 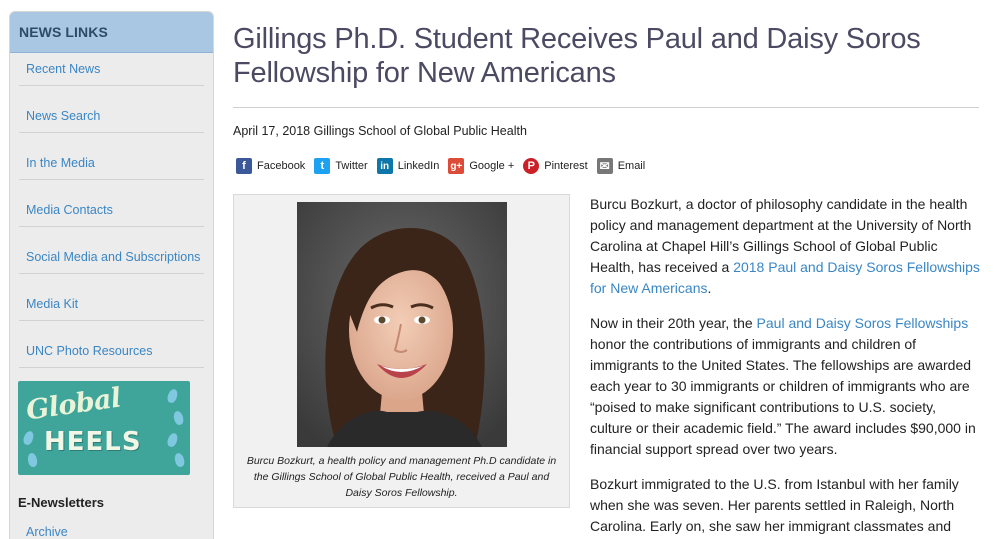 I want to click on share-facebook-button: f Facebook, so click(x=270, y=166).